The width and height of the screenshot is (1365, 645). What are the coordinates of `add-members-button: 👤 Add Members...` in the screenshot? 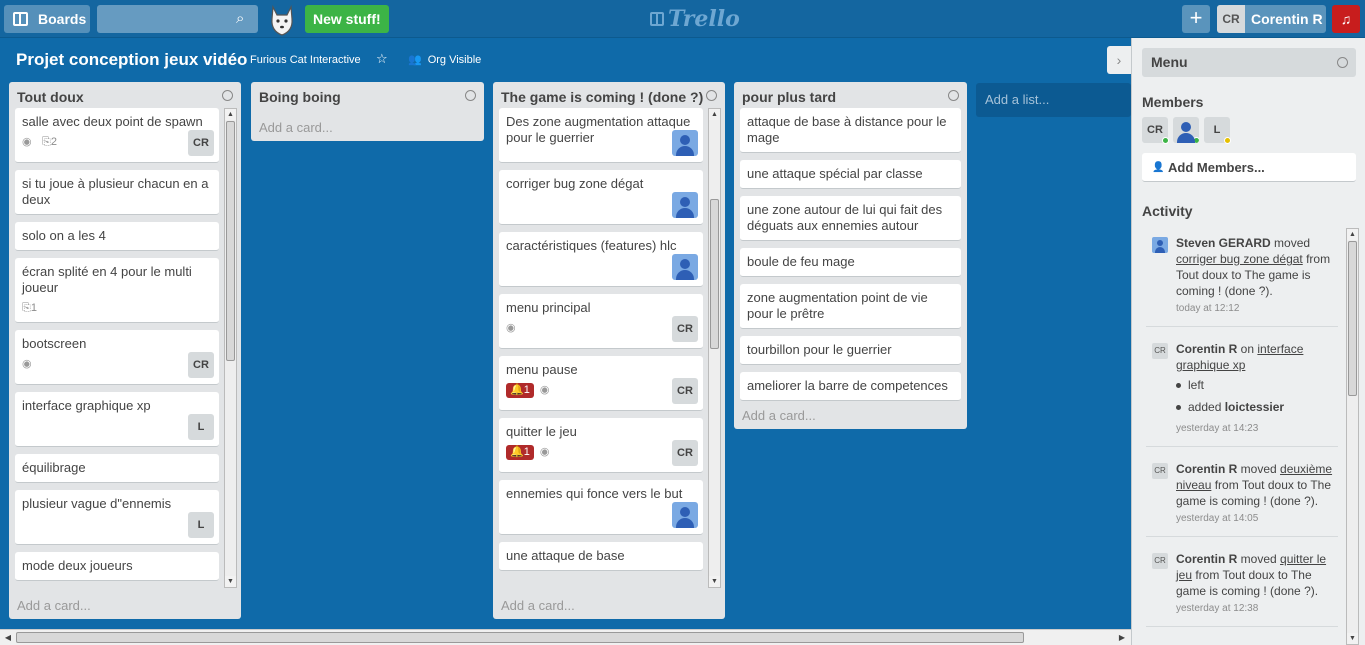 It's located at (1249, 167).